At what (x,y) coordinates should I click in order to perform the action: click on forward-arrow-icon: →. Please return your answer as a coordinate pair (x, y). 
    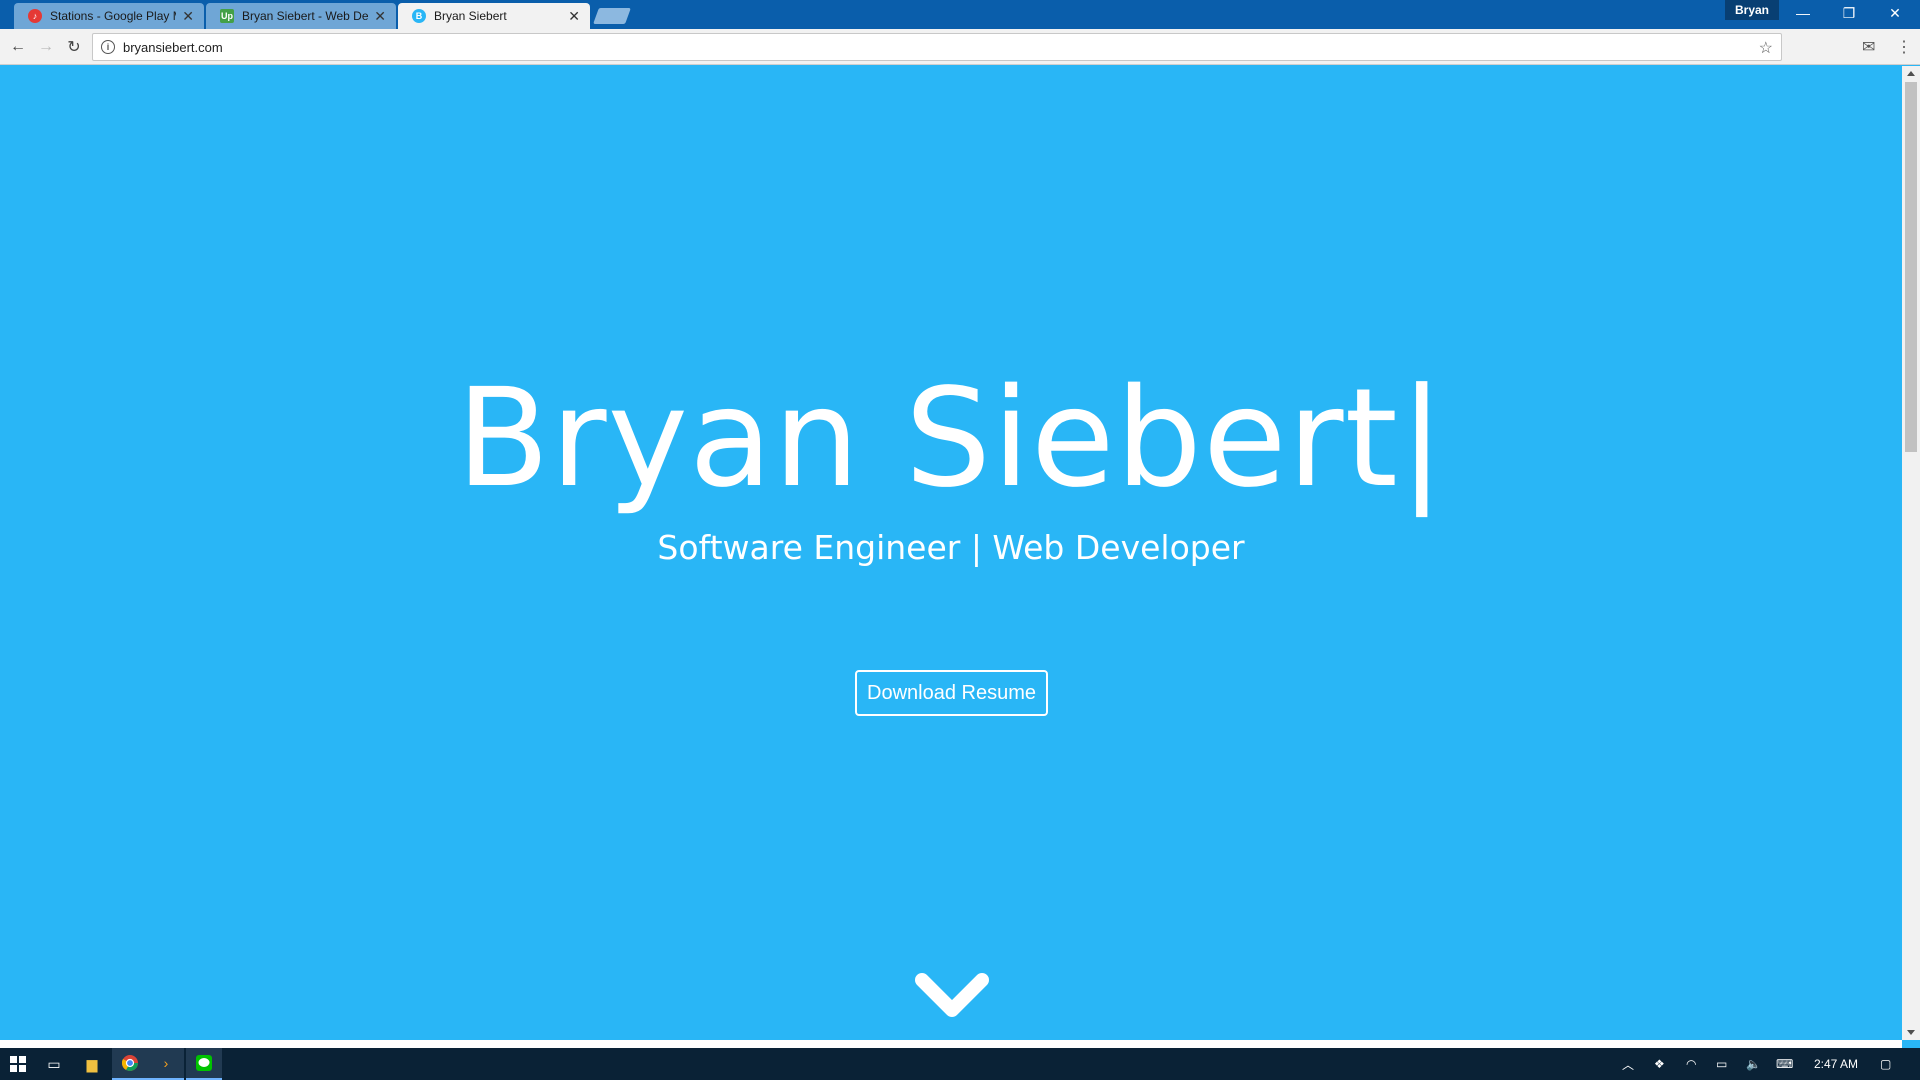
    Looking at the image, I should click on (46, 47).